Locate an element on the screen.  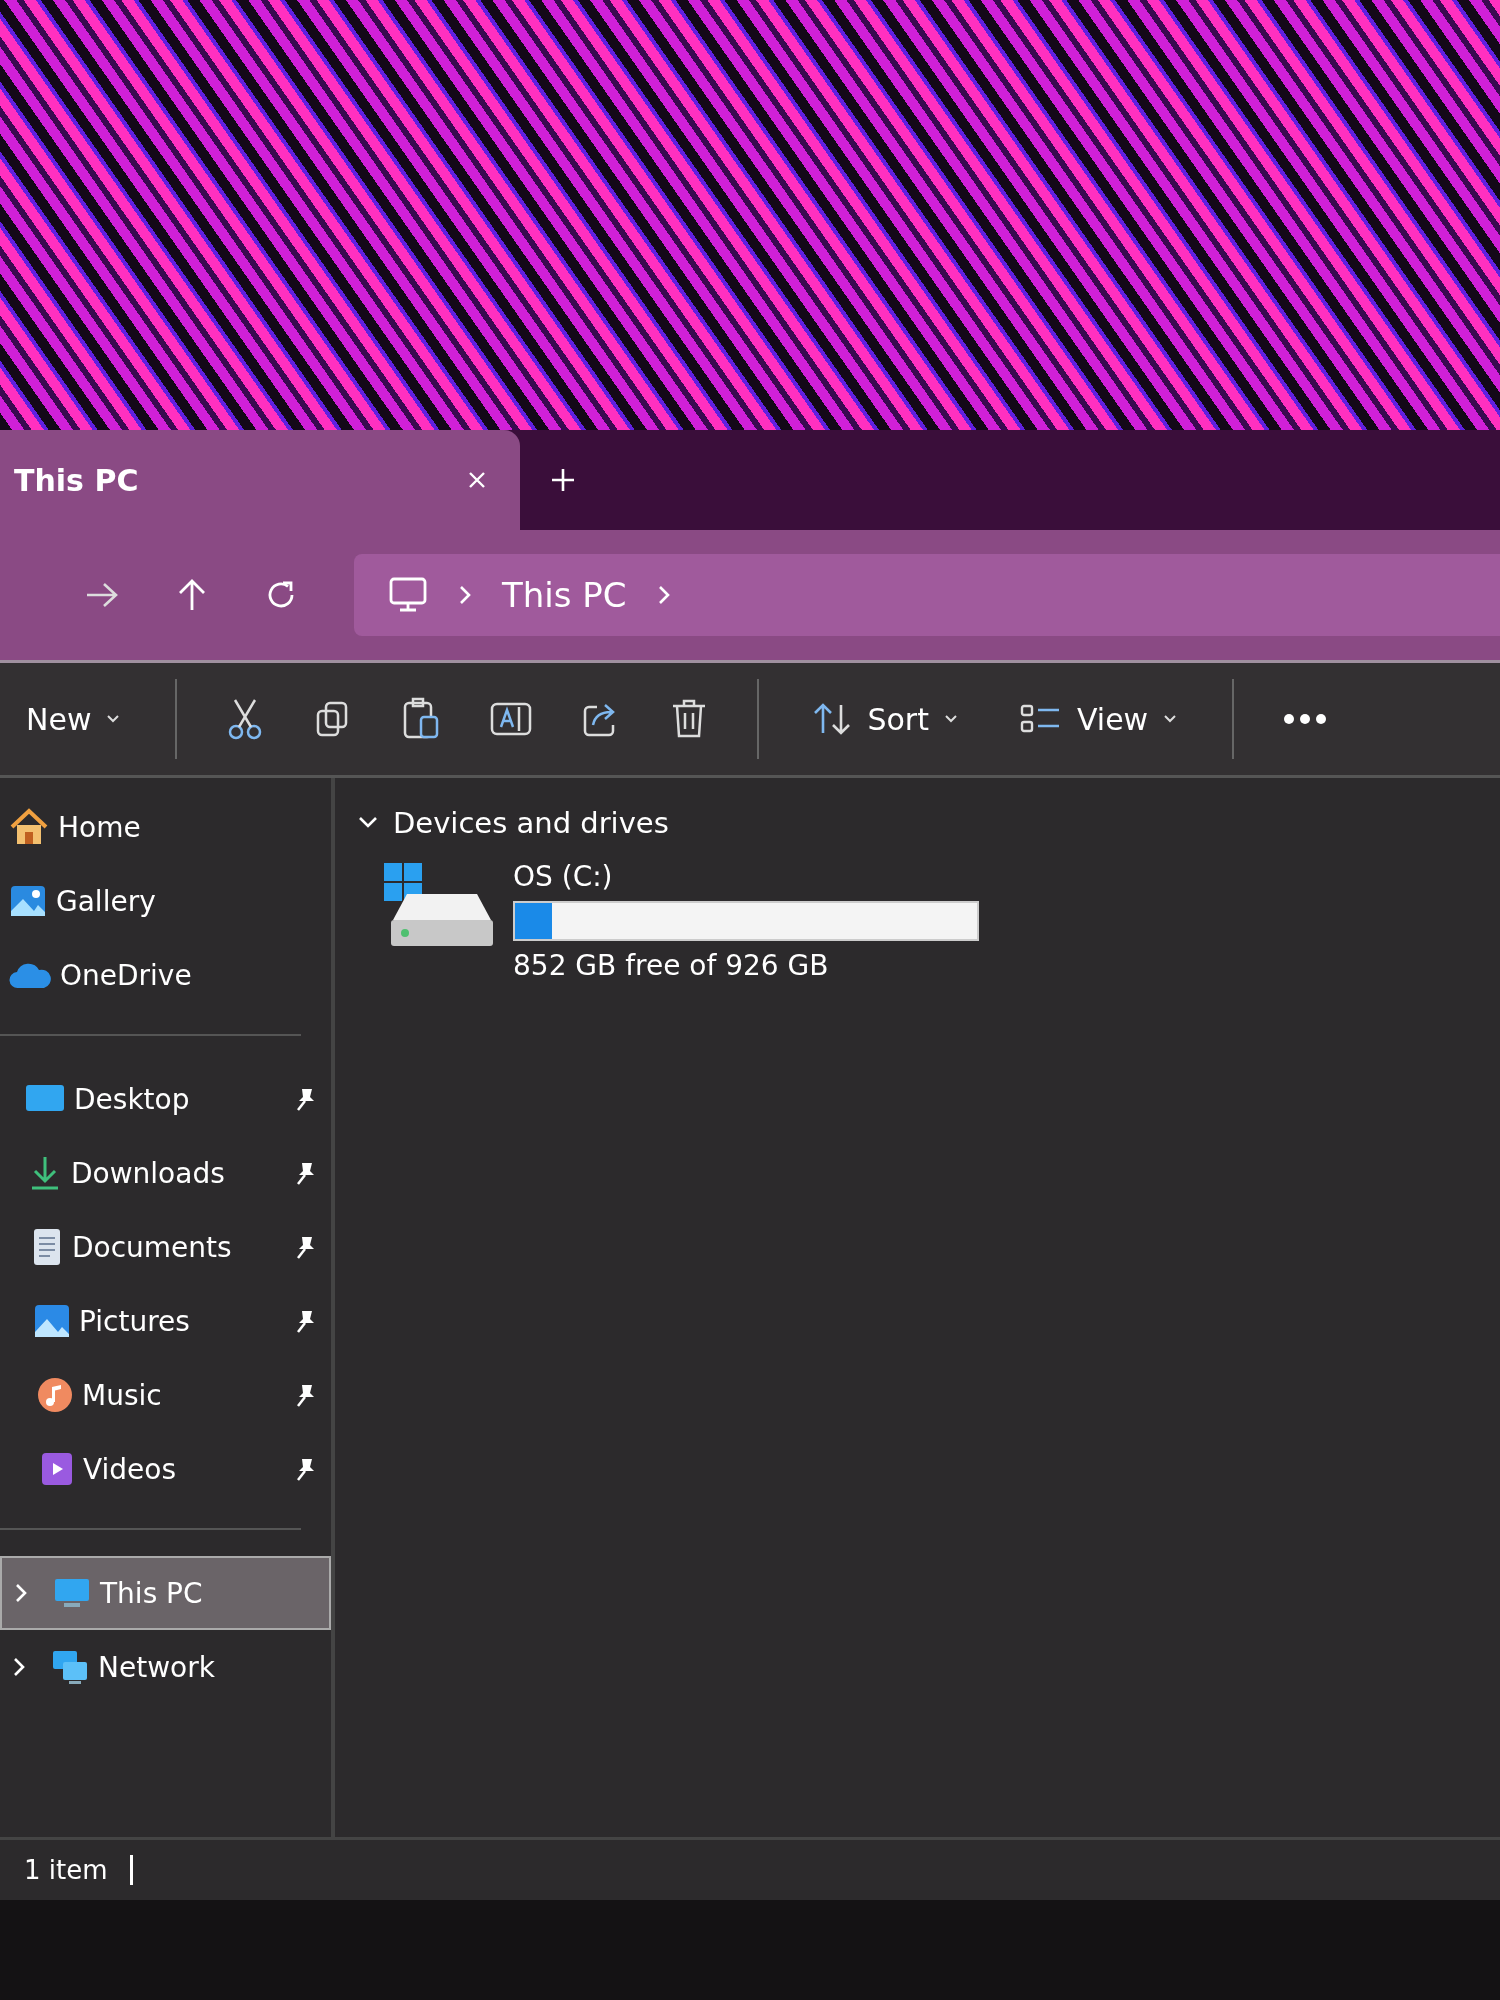
picture-icon is located at coordinates (52, 1321).